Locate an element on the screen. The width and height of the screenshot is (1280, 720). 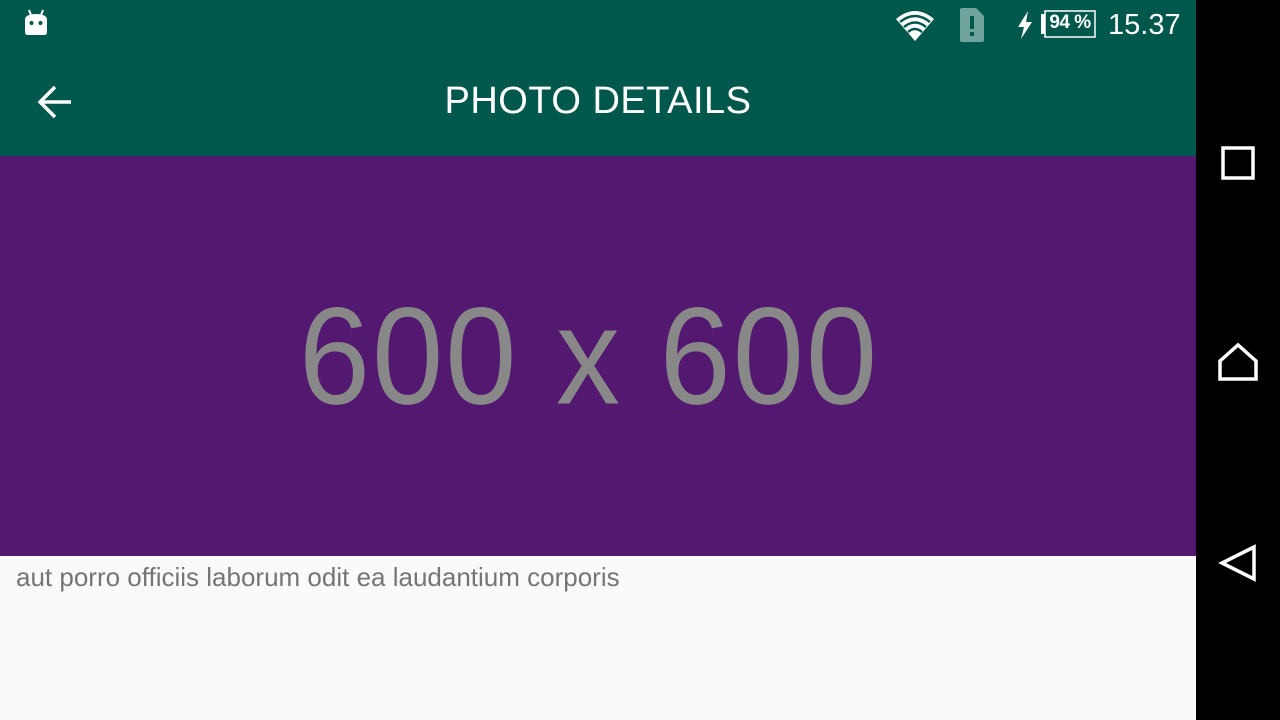
home-button is located at coordinates (1238, 363).